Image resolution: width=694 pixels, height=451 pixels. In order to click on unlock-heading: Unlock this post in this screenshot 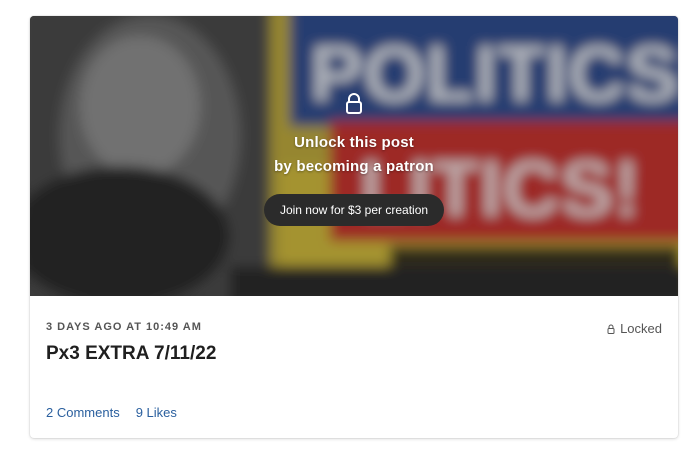, I will do `click(354, 142)`.